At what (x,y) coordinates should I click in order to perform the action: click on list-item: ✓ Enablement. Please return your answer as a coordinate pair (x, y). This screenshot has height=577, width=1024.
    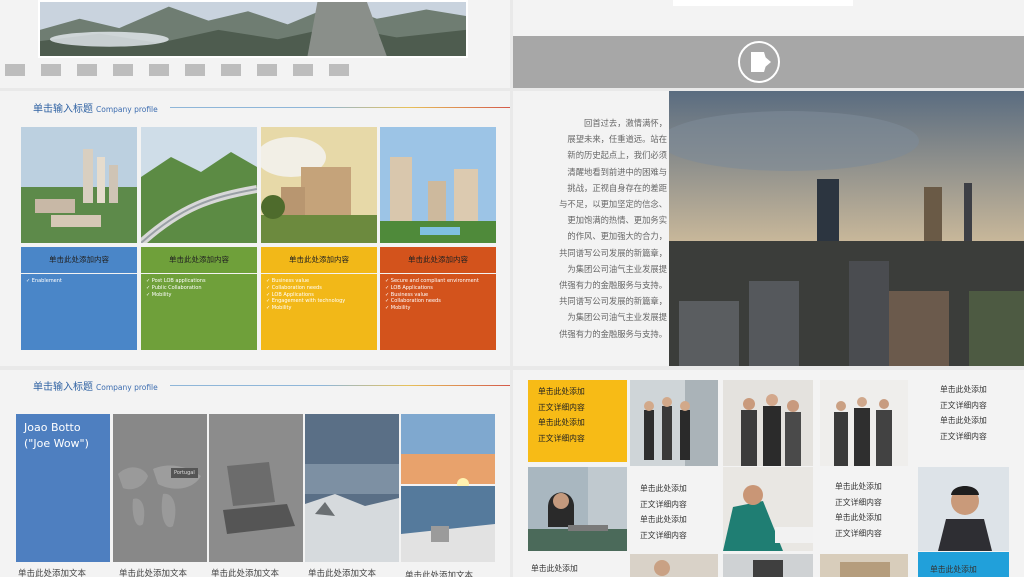
    Looking at the image, I should click on (44, 281).